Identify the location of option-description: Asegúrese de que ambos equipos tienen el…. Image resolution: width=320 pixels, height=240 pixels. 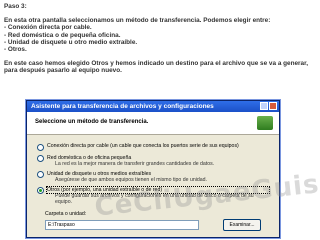
(131, 179).